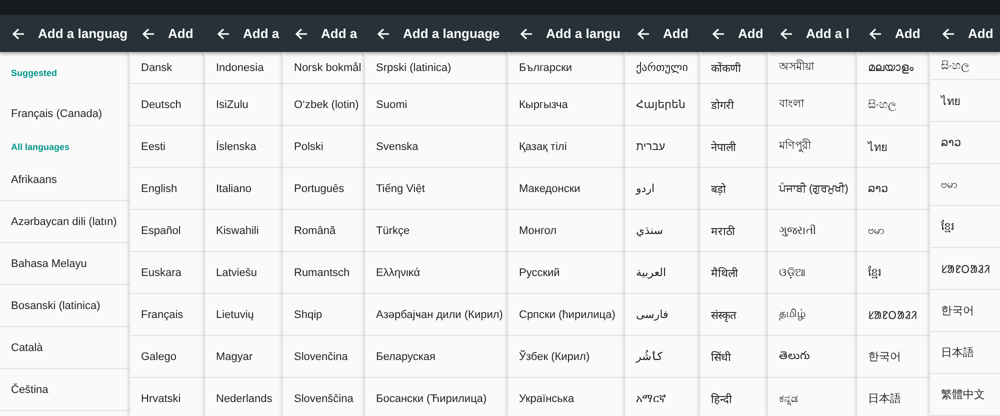 The width and height of the screenshot is (1000, 416). Describe the element at coordinates (40, 147) in the screenshot. I see `section-header: All languages` at that location.